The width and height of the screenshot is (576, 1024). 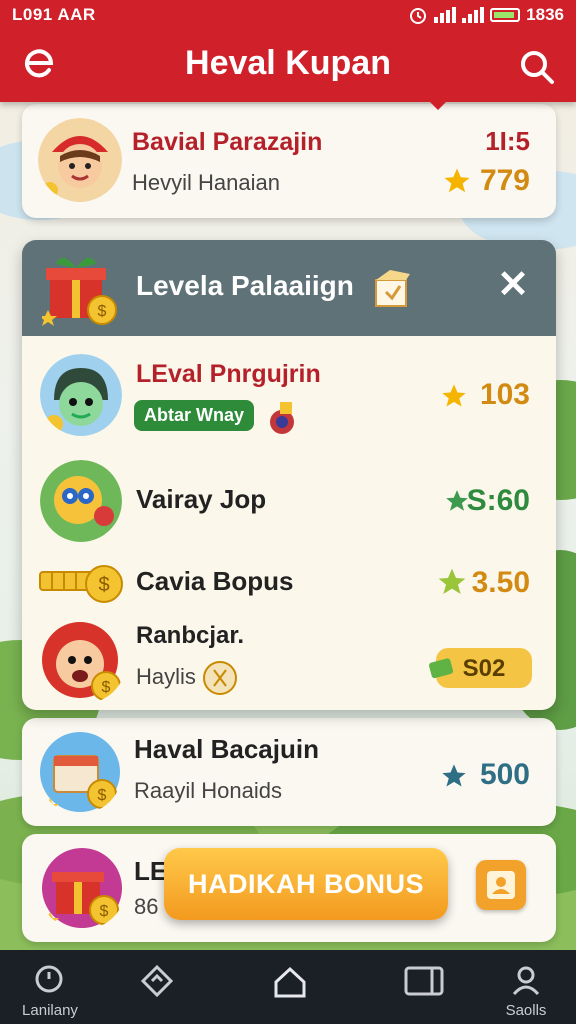 I want to click on nav-item-lanilany: Lanilany, so click(x=50, y=987).